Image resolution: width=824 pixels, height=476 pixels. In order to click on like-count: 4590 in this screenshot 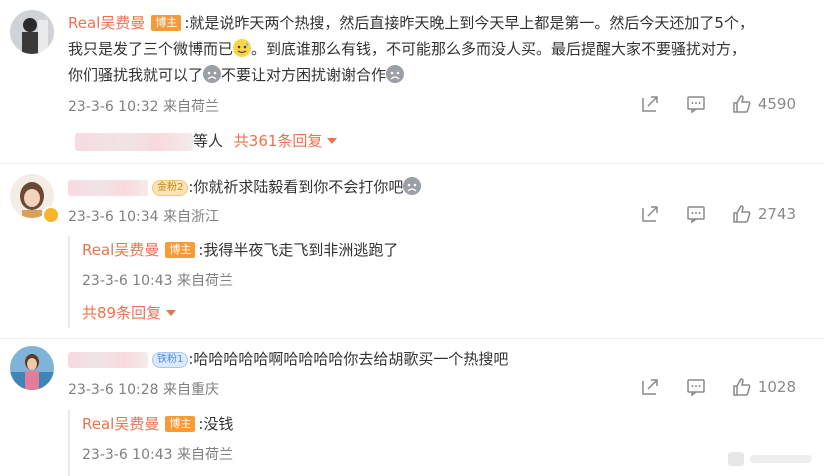, I will do `click(776, 104)`.